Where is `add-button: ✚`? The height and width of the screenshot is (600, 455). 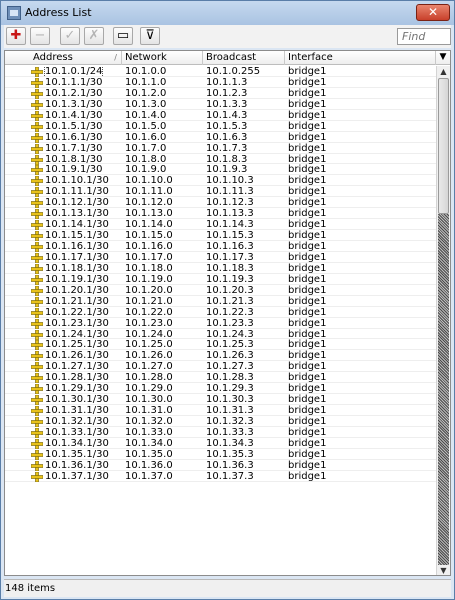 add-button: ✚ is located at coordinates (16, 36).